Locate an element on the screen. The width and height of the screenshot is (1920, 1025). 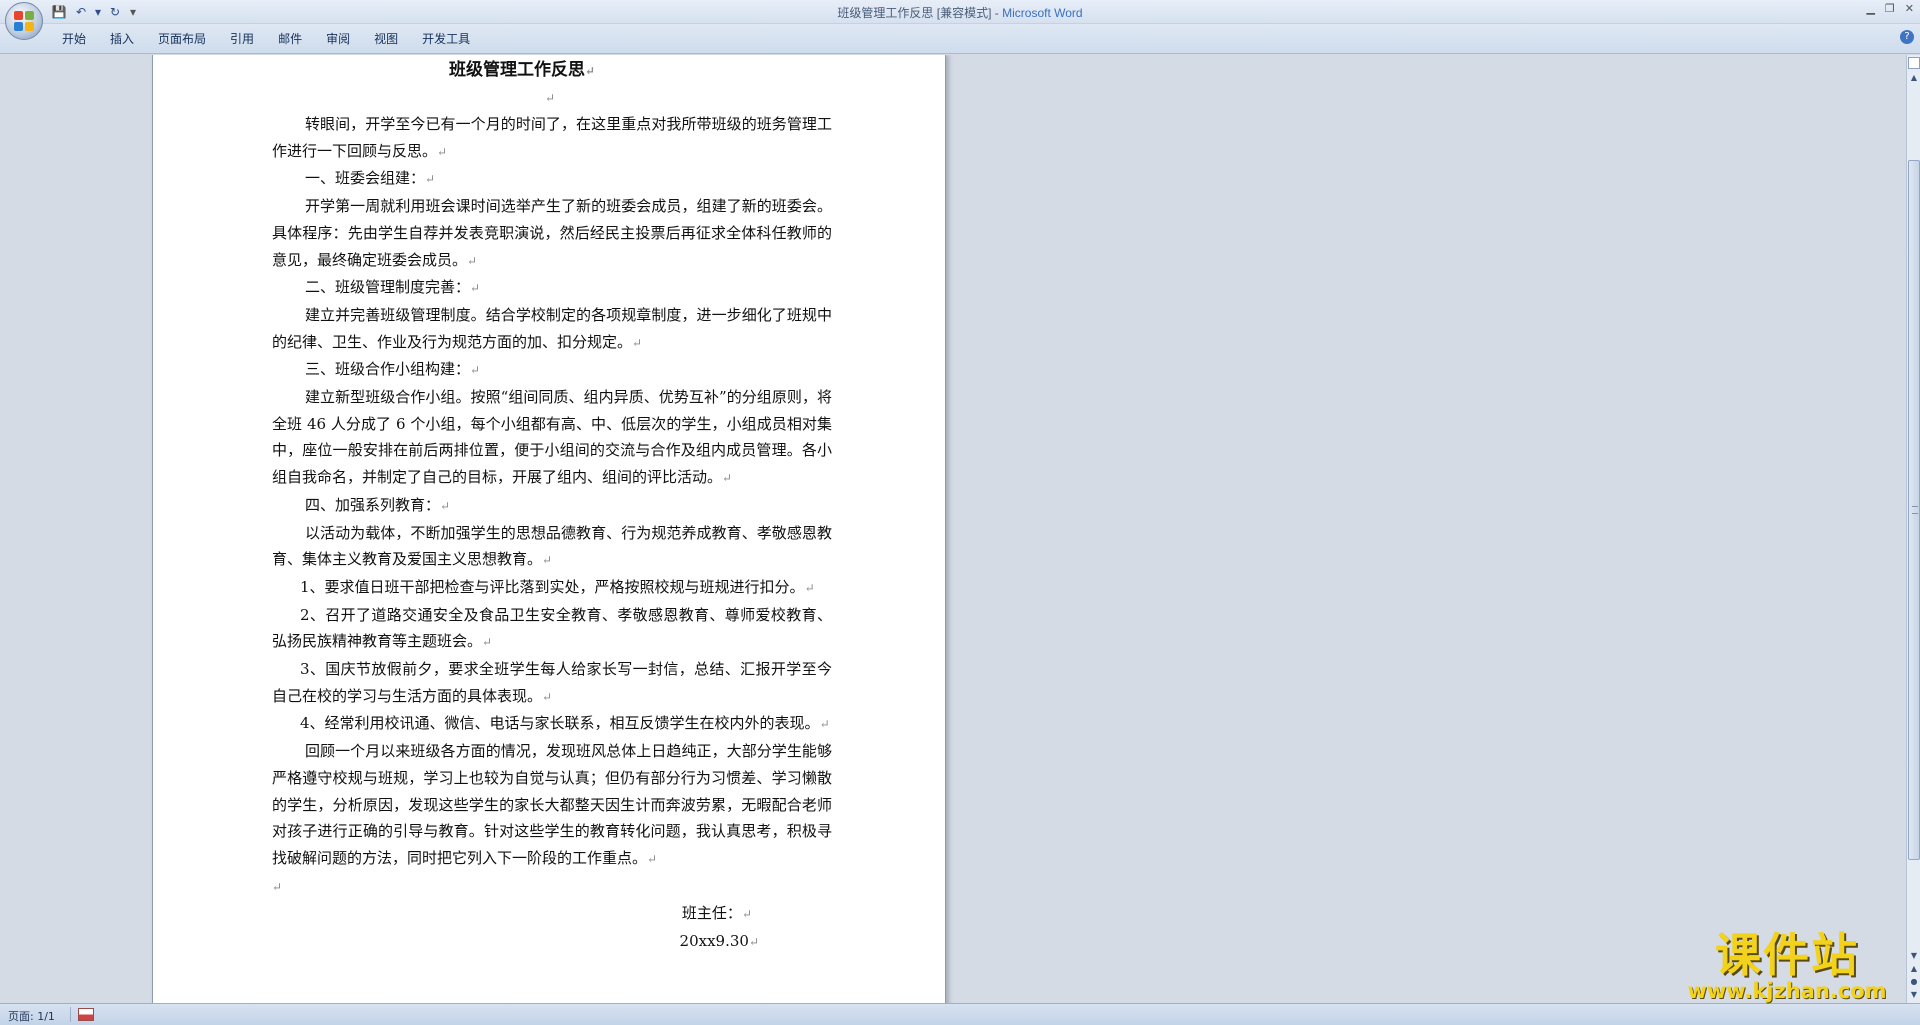
tab-developer: 开发工具 is located at coordinates (446, 39).